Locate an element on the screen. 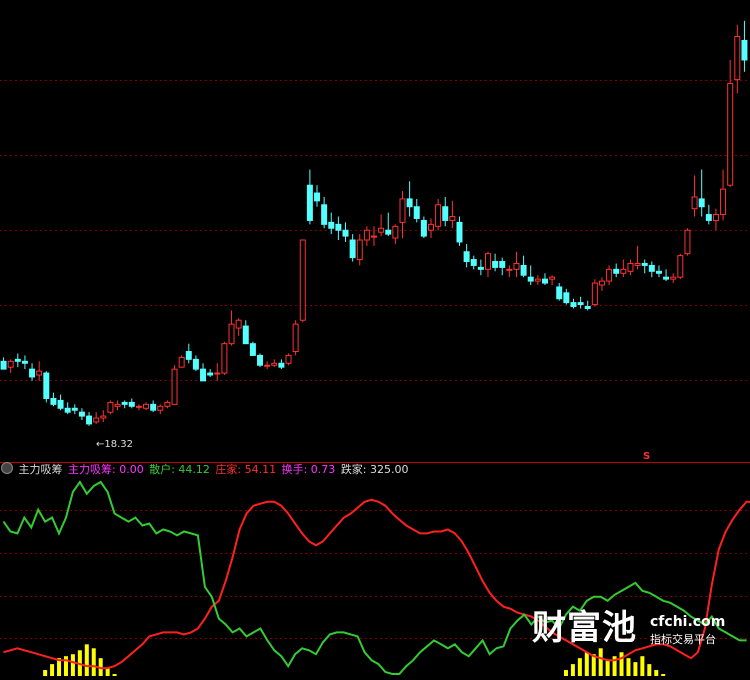  sell-signal-marker: S is located at coordinates (646, 456).